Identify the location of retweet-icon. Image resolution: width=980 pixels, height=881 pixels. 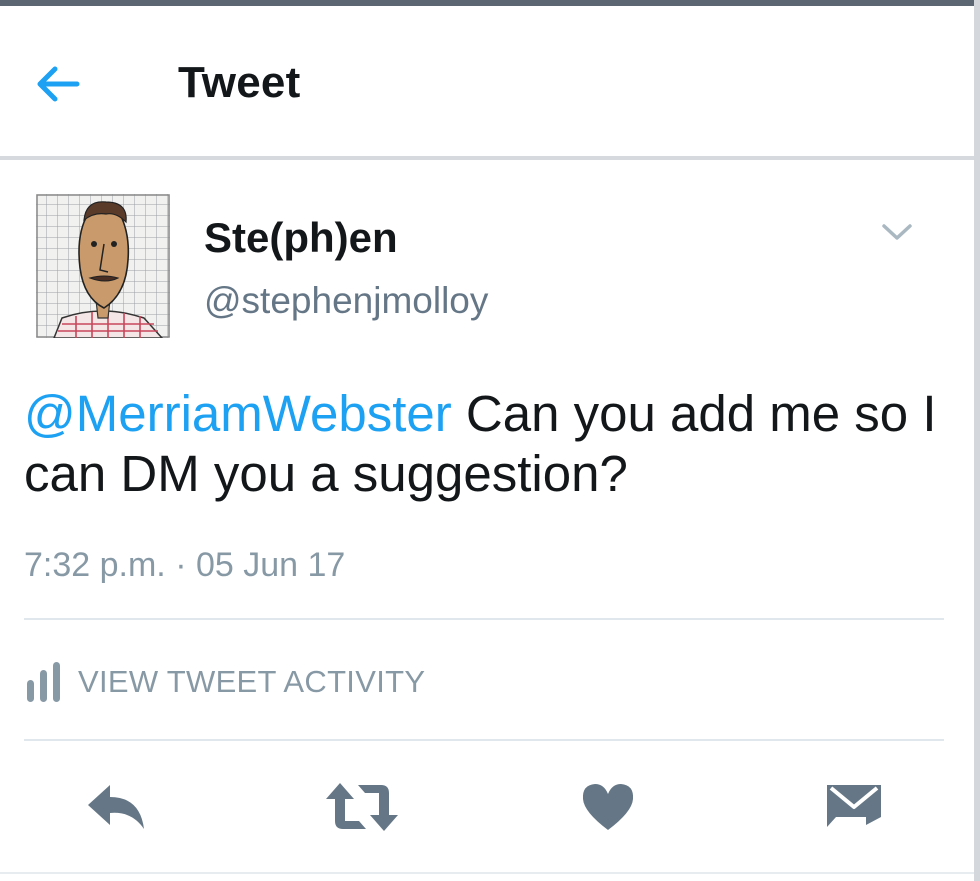
(362, 807).